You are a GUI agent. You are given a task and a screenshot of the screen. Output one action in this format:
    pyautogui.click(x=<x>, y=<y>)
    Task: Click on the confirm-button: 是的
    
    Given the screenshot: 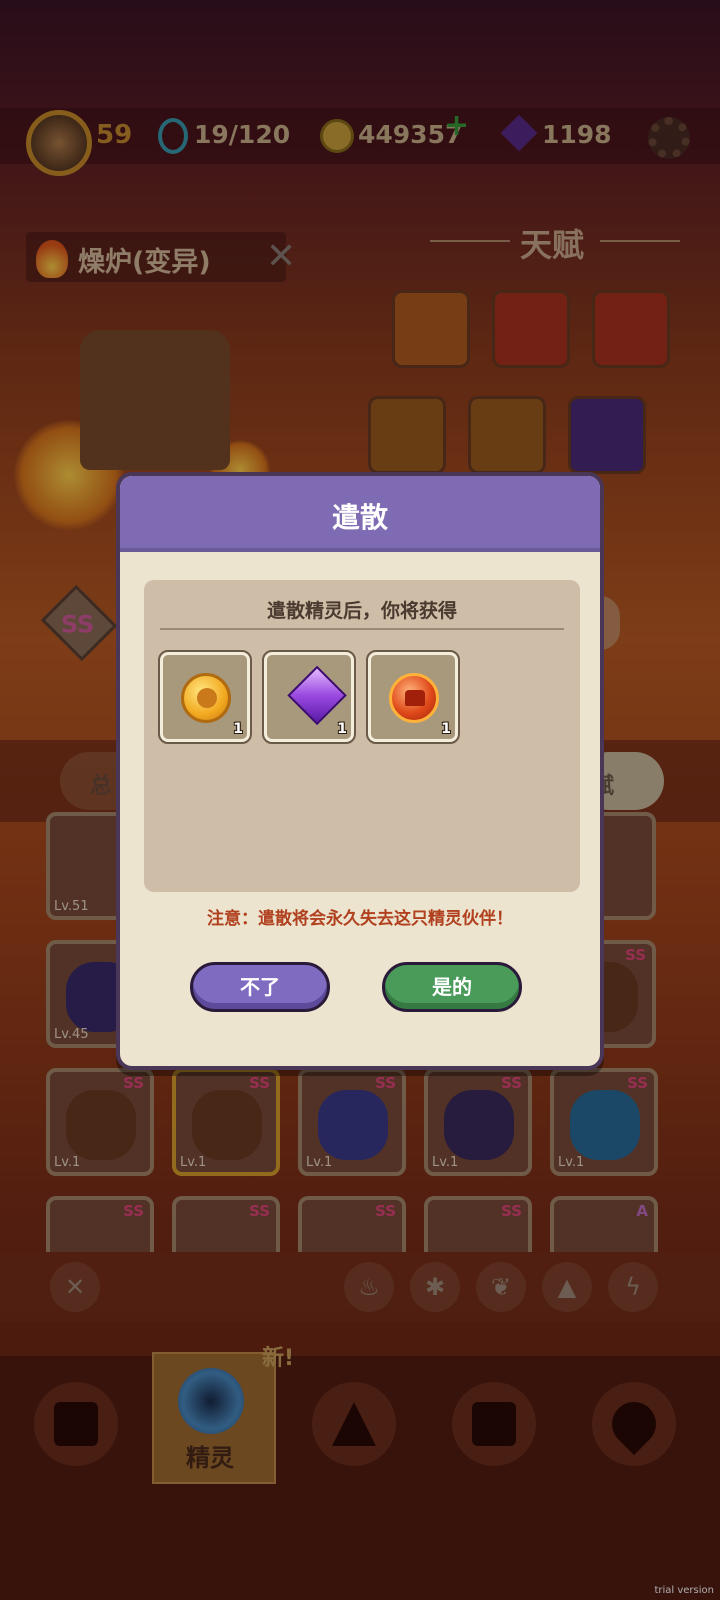 What is the action you would take?
    pyautogui.click(x=452, y=987)
    